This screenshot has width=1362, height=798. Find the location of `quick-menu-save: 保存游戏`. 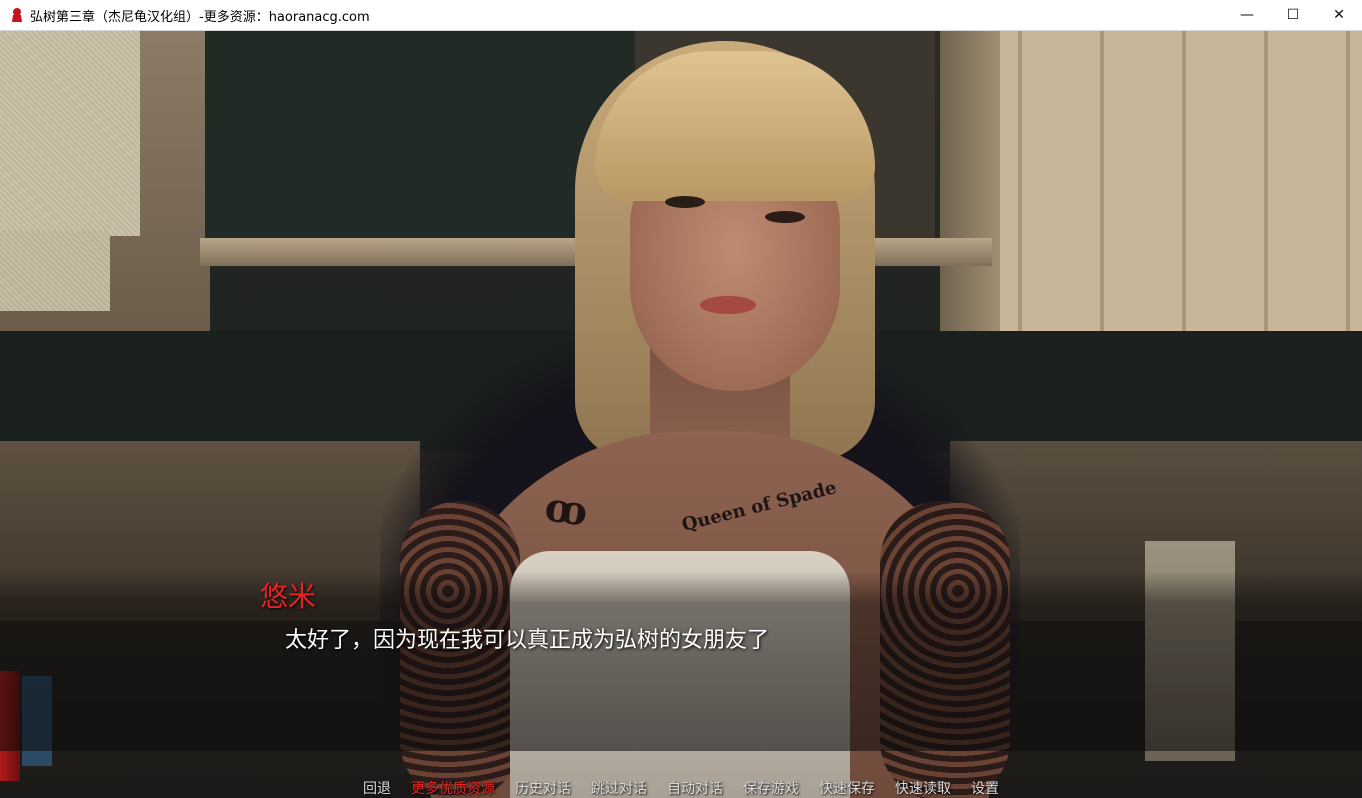

quick-menu-save: 保存游戏 is located at coordinates (771, 788).